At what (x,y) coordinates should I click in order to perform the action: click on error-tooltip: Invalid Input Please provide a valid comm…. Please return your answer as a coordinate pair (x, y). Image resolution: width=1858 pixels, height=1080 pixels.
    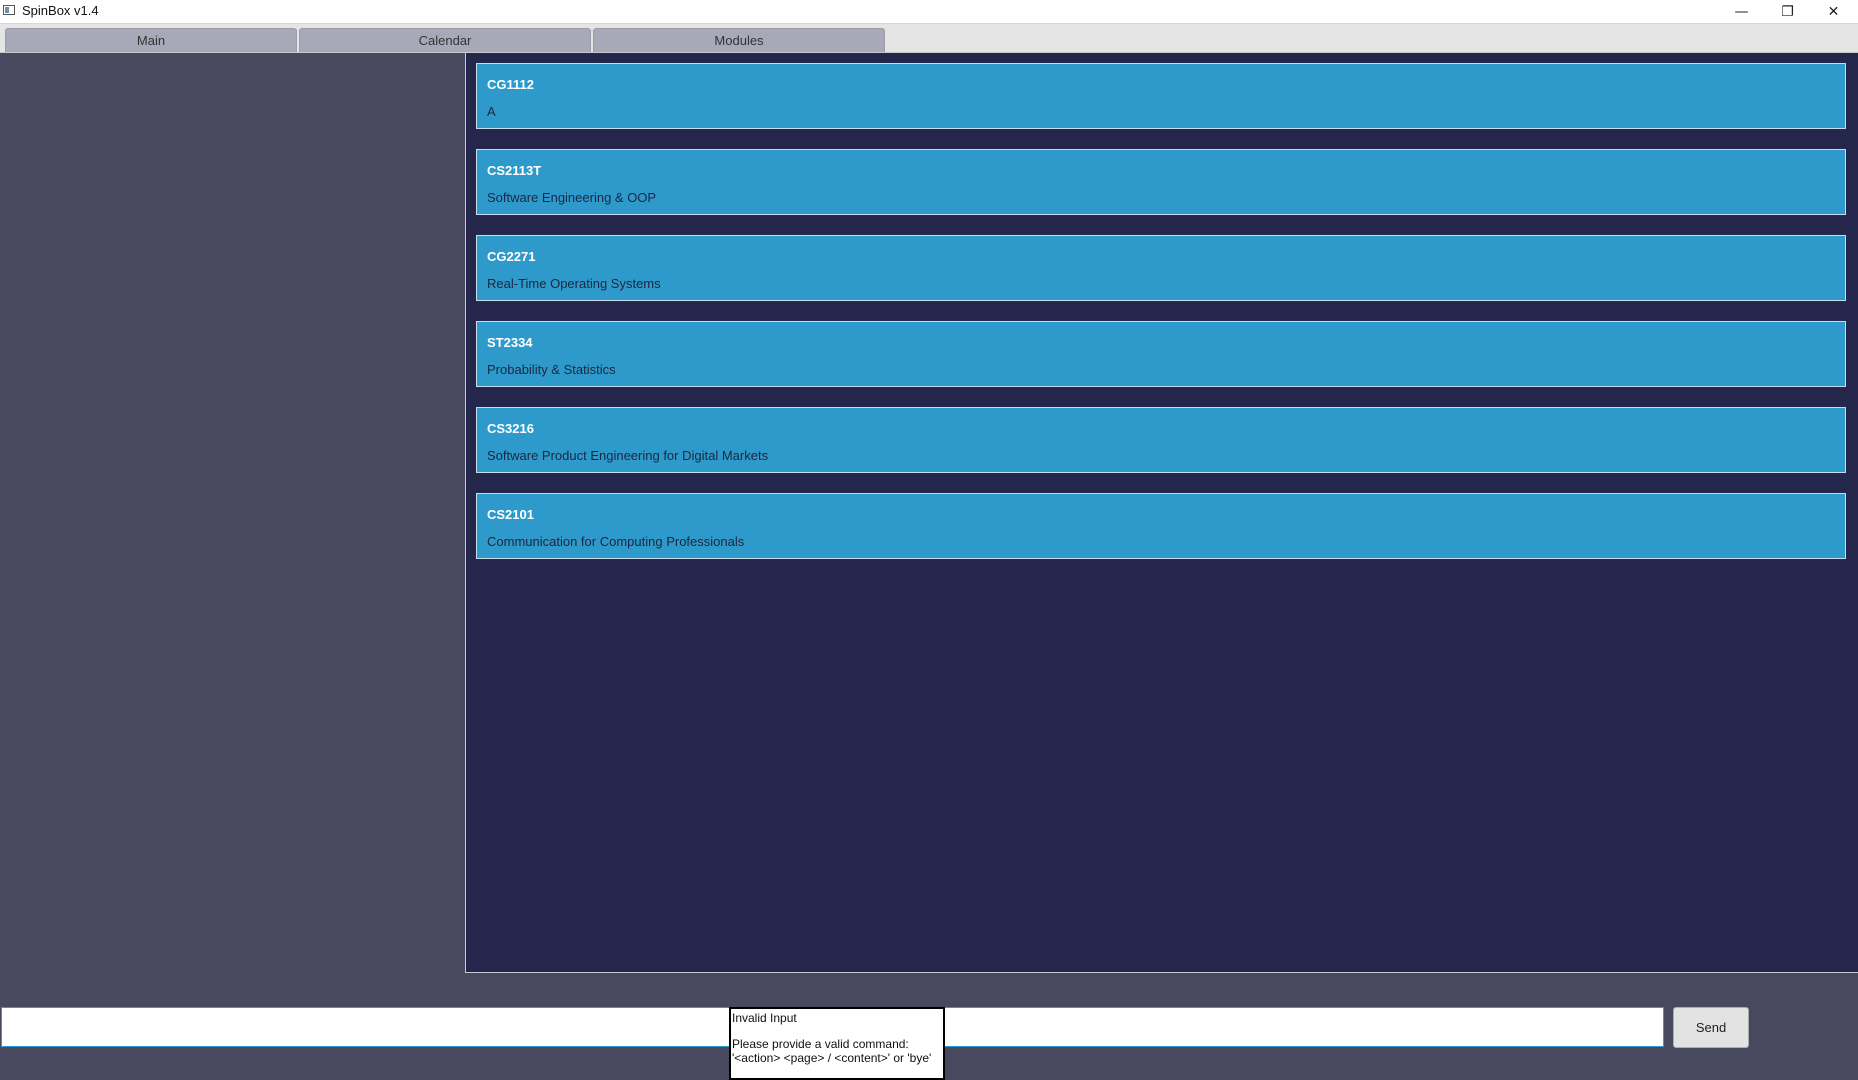
    Looking at the image, I should click on (837, 1043).